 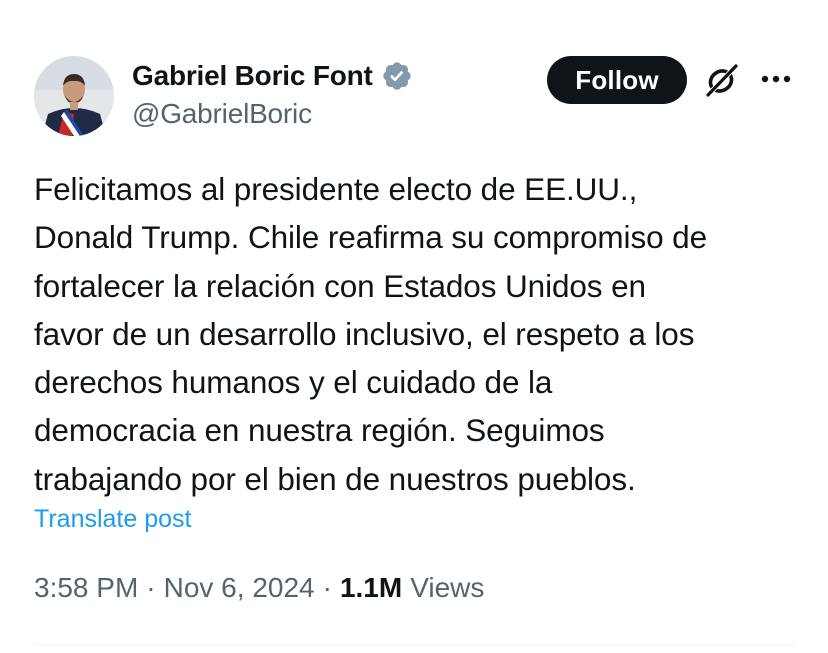 I want to click on tweet-meta: 3:58 PM · Nov 6, 2024 · 1.1M Views, so click(x=259, y=588).